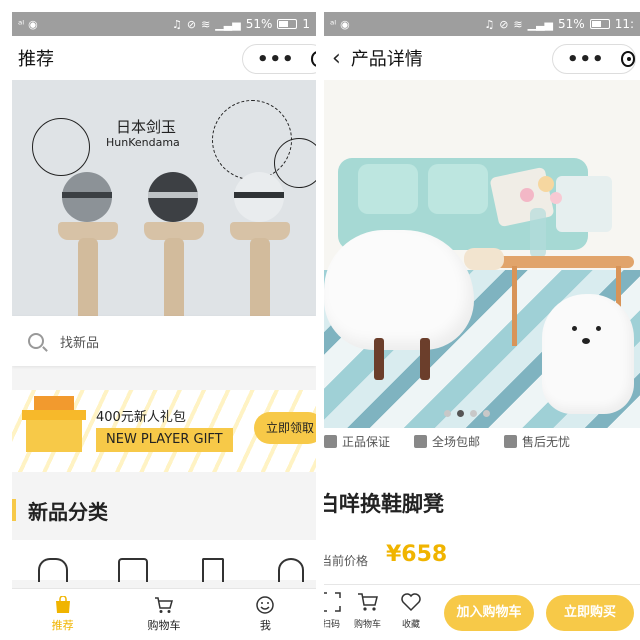  Describe the element at coordinates (511, 441) in the screenshot. I see `after-sales-icon` at that location.